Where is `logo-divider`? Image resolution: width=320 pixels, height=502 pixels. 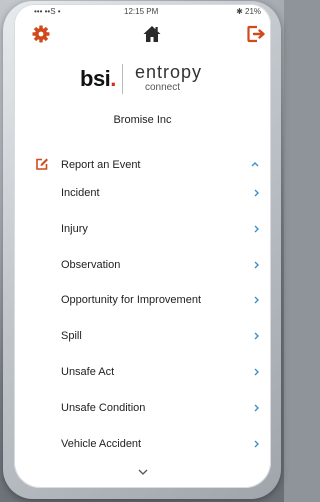
logo-divider is located at coordinates (122, 79).